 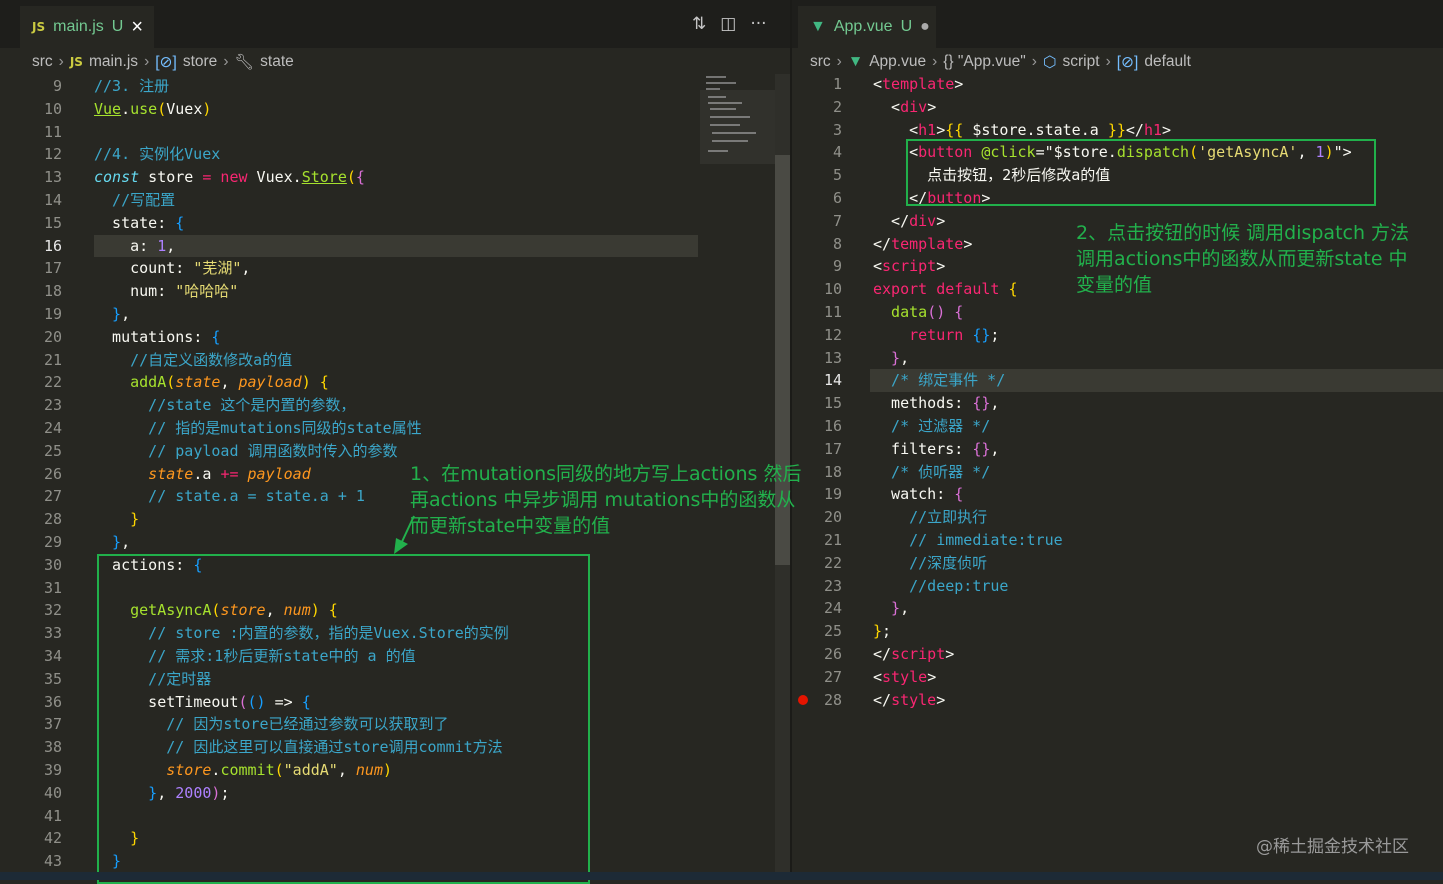 I want to click on code-line: <script>, so click(x=909, y=266).